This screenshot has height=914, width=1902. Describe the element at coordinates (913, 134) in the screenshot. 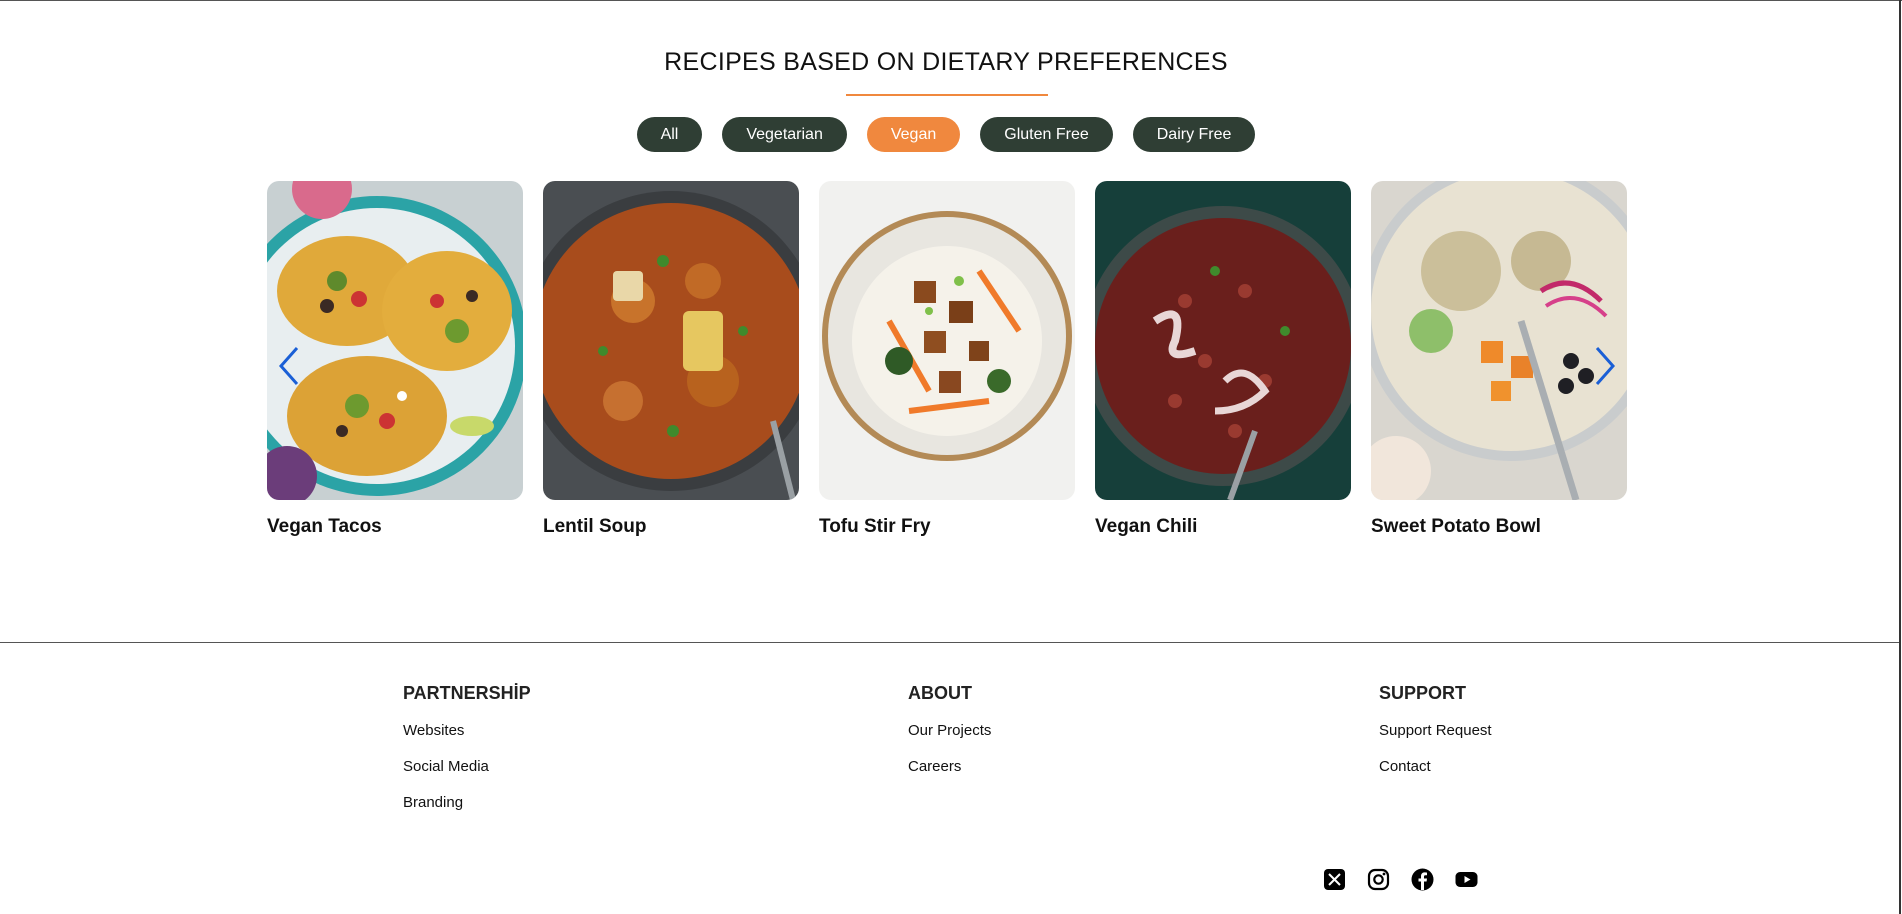

I see `filter-vegan: Vegan` at that location.